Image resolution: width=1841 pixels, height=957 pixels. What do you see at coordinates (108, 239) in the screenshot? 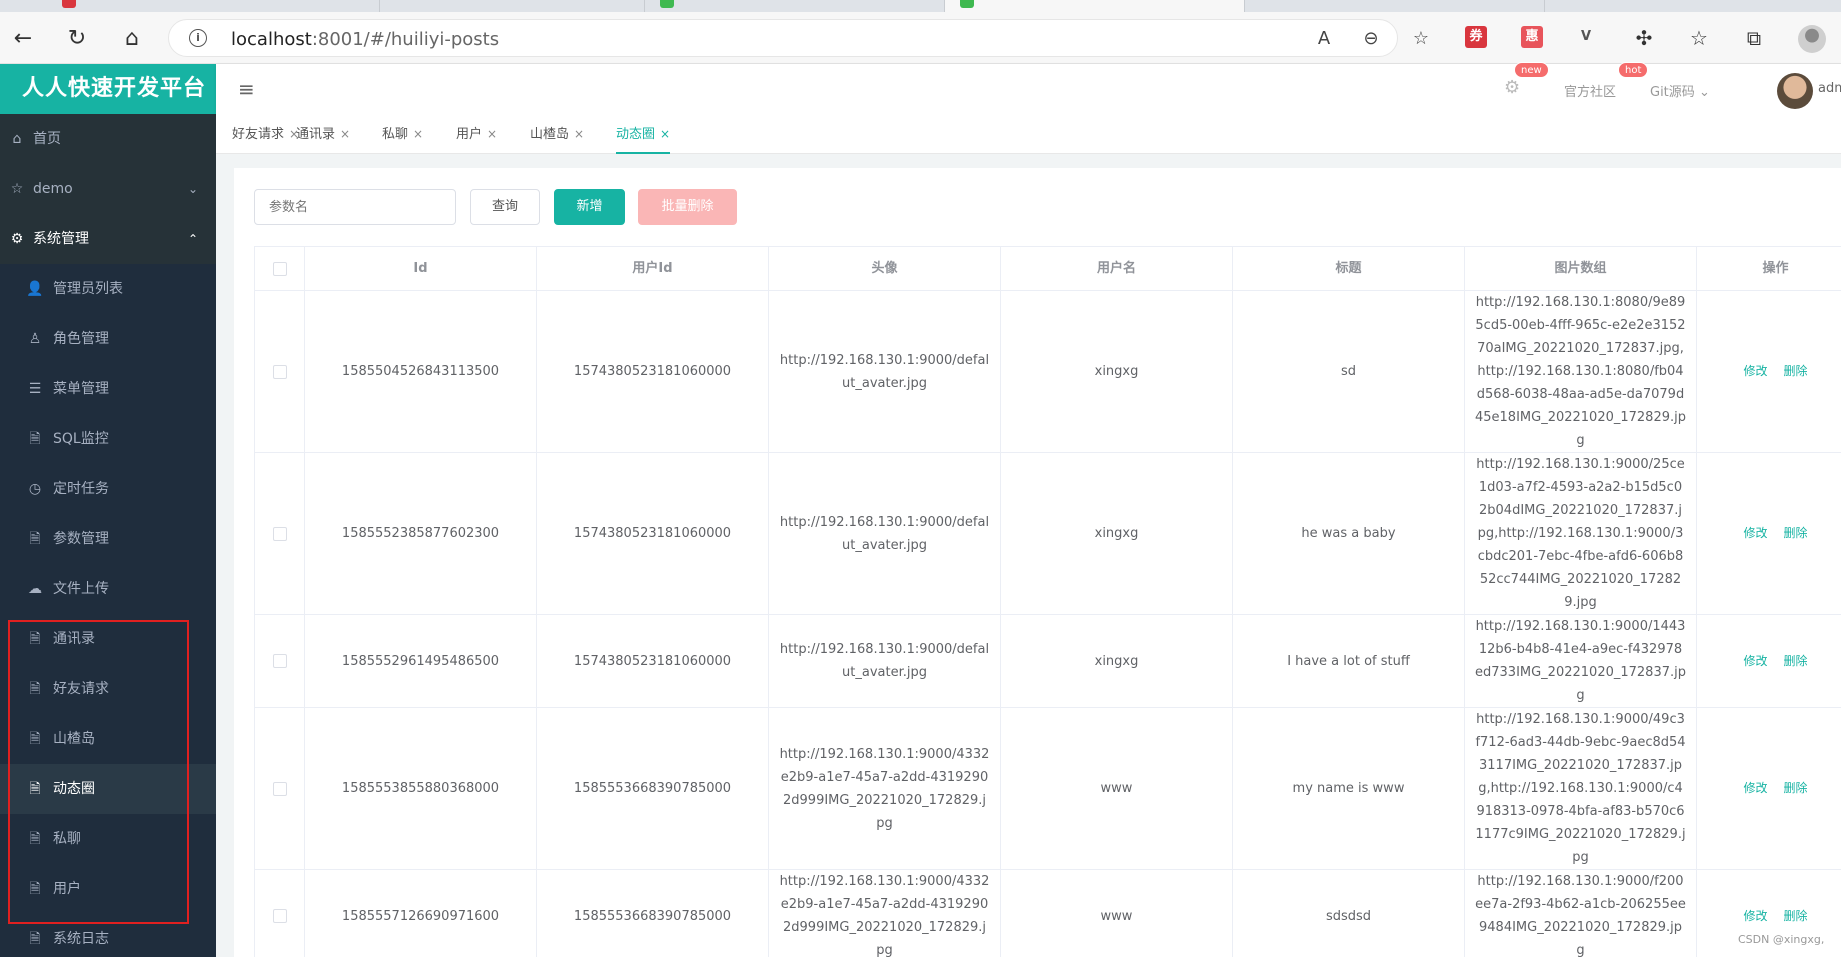
I see `sidebar-item-system: ⚙ 系统管理 ⌃` at bounding box center [108, 239].